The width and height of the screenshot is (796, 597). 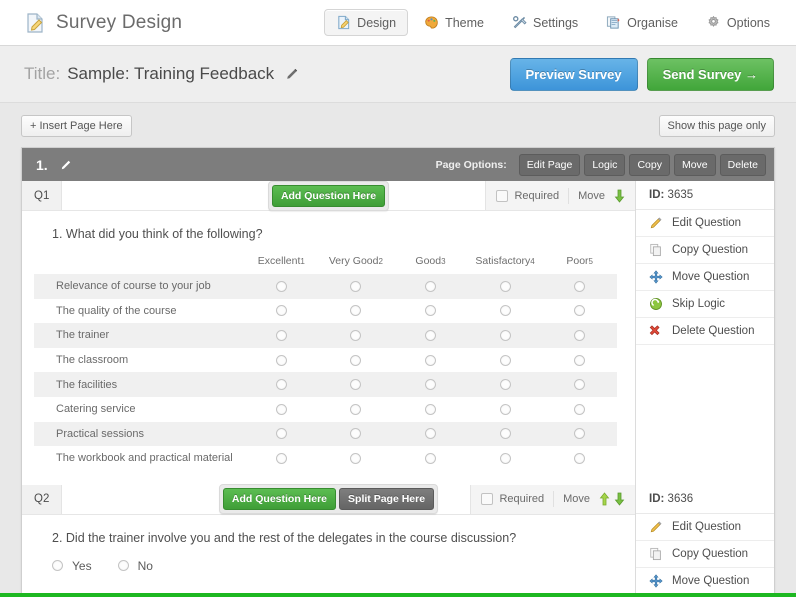 I want to click on radio-no, so click(x=123, y=566).